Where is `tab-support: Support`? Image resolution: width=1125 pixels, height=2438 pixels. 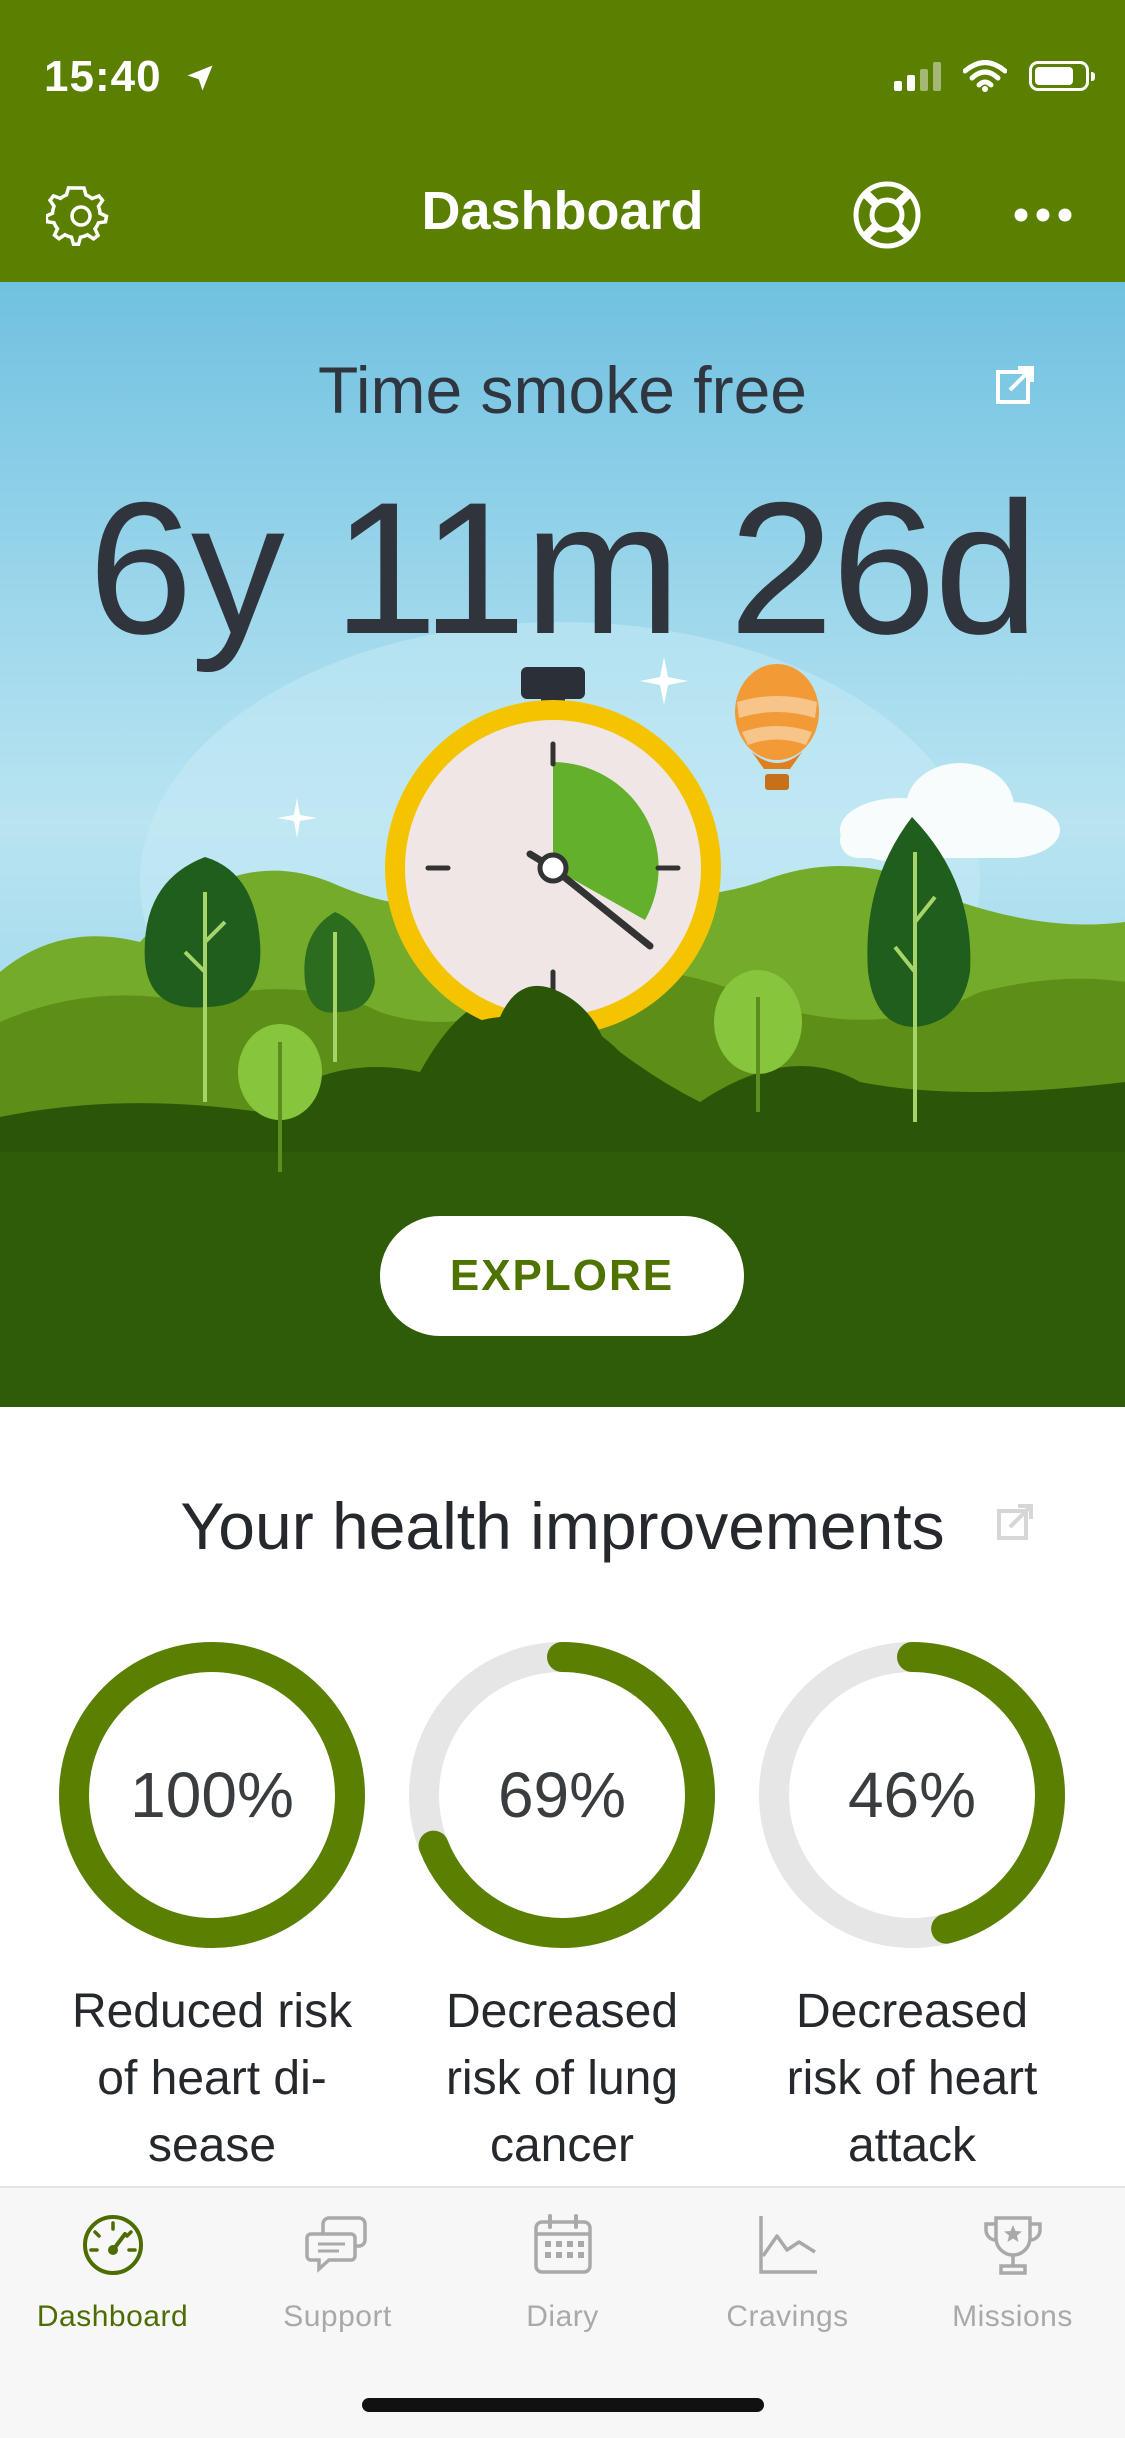
tab-support: Support is located at coordinates (337, 2273).